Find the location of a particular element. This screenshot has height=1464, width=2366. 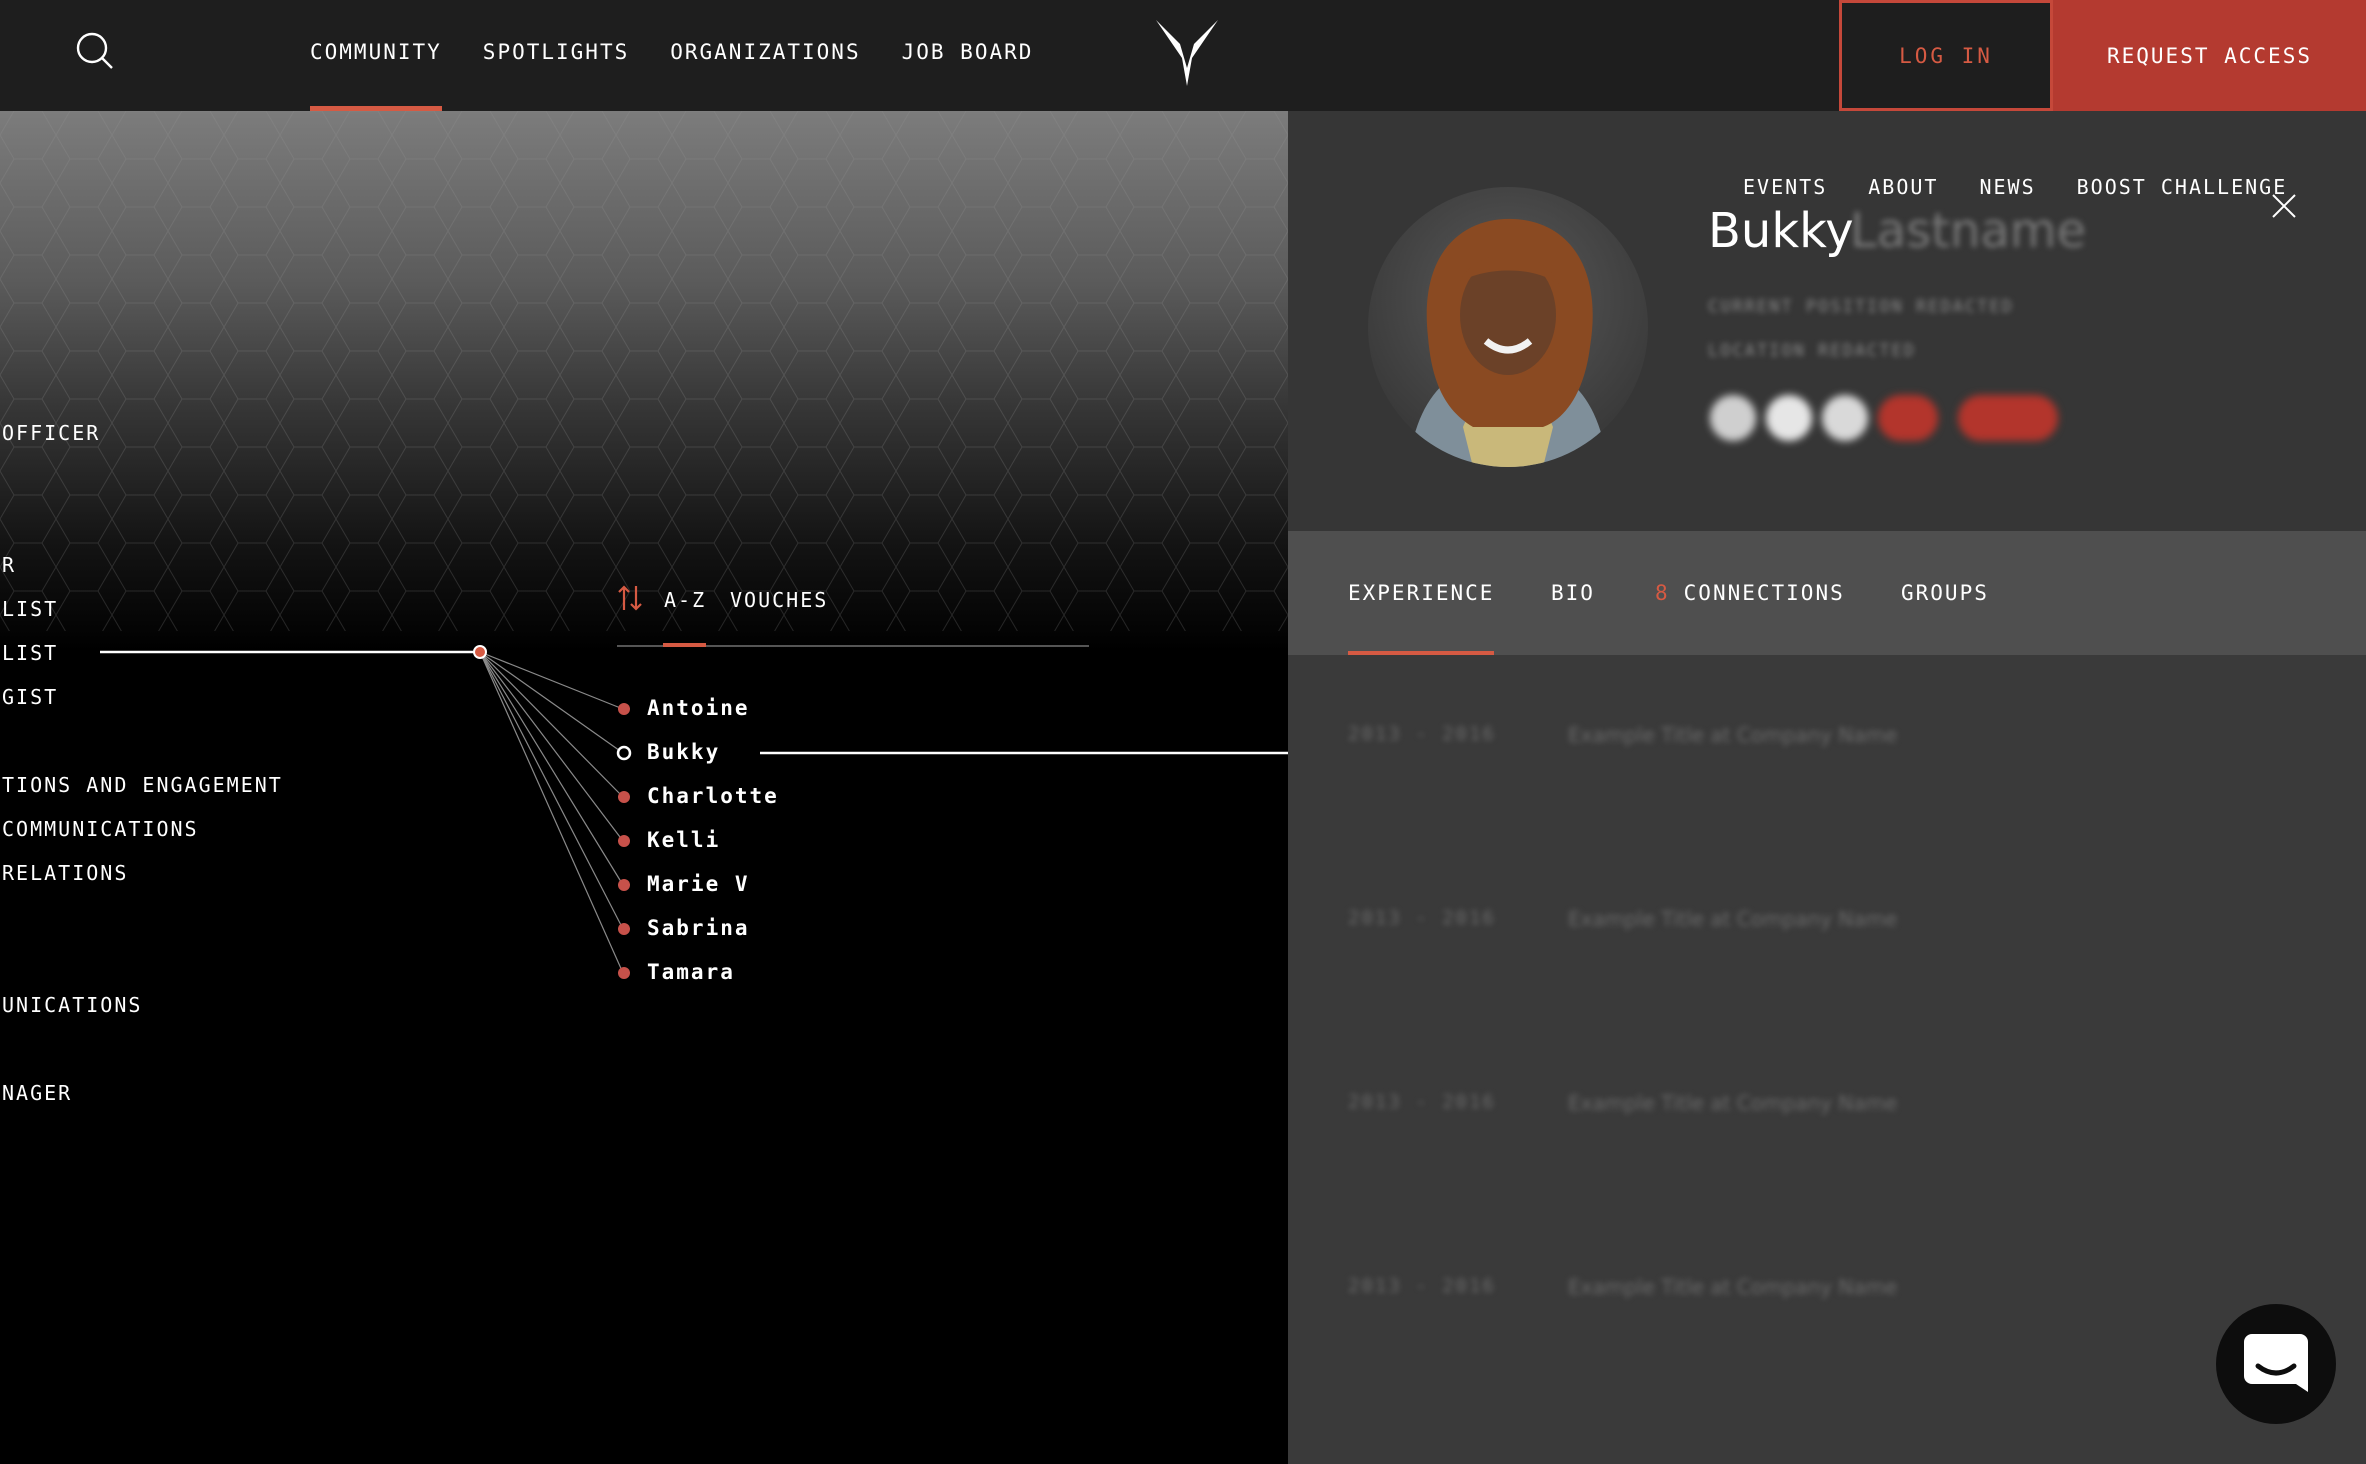

nav-news: NEWS is located at coordinates (2007, 187).